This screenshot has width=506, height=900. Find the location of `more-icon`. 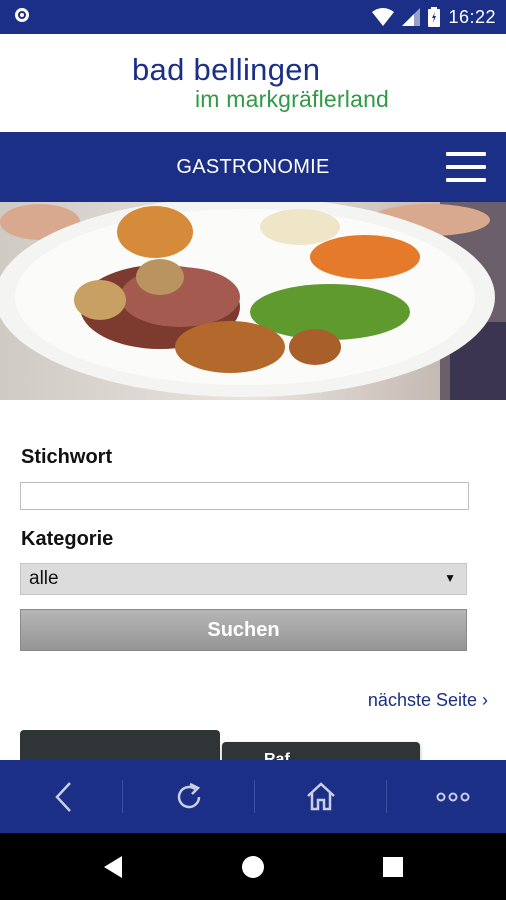

more-icon is located at coordinates (448, 796).